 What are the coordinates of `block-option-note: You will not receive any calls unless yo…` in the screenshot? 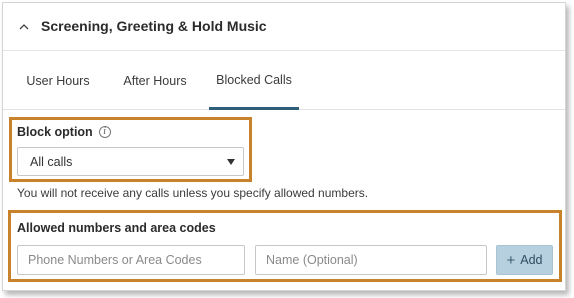 It's located at (193, 193).